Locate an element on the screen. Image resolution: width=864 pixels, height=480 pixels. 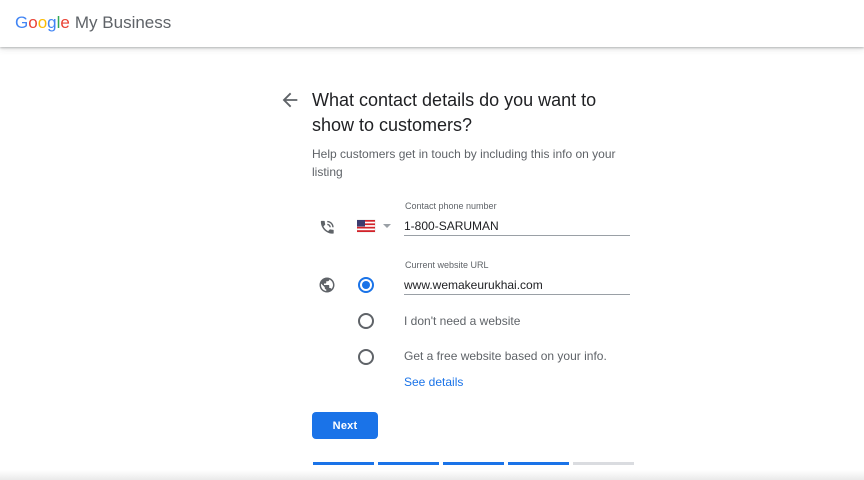
radio-no-website is located at coordinates (366, 321).